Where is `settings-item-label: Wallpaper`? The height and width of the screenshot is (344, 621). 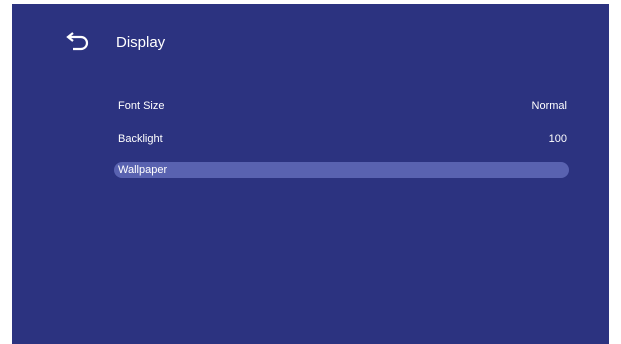 settings-item-label: Wallpaper is located at coordinates (143, 170).